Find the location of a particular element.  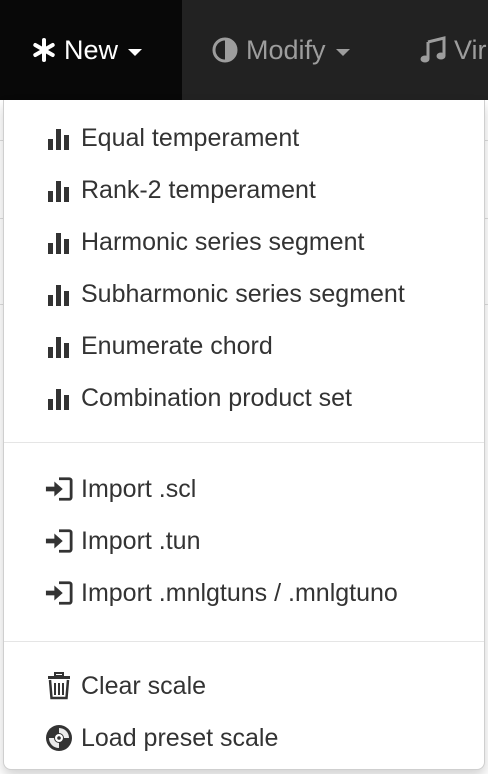

menu-item-harmonic-series: Harmonic series segment is located at coordinates (244, 242).